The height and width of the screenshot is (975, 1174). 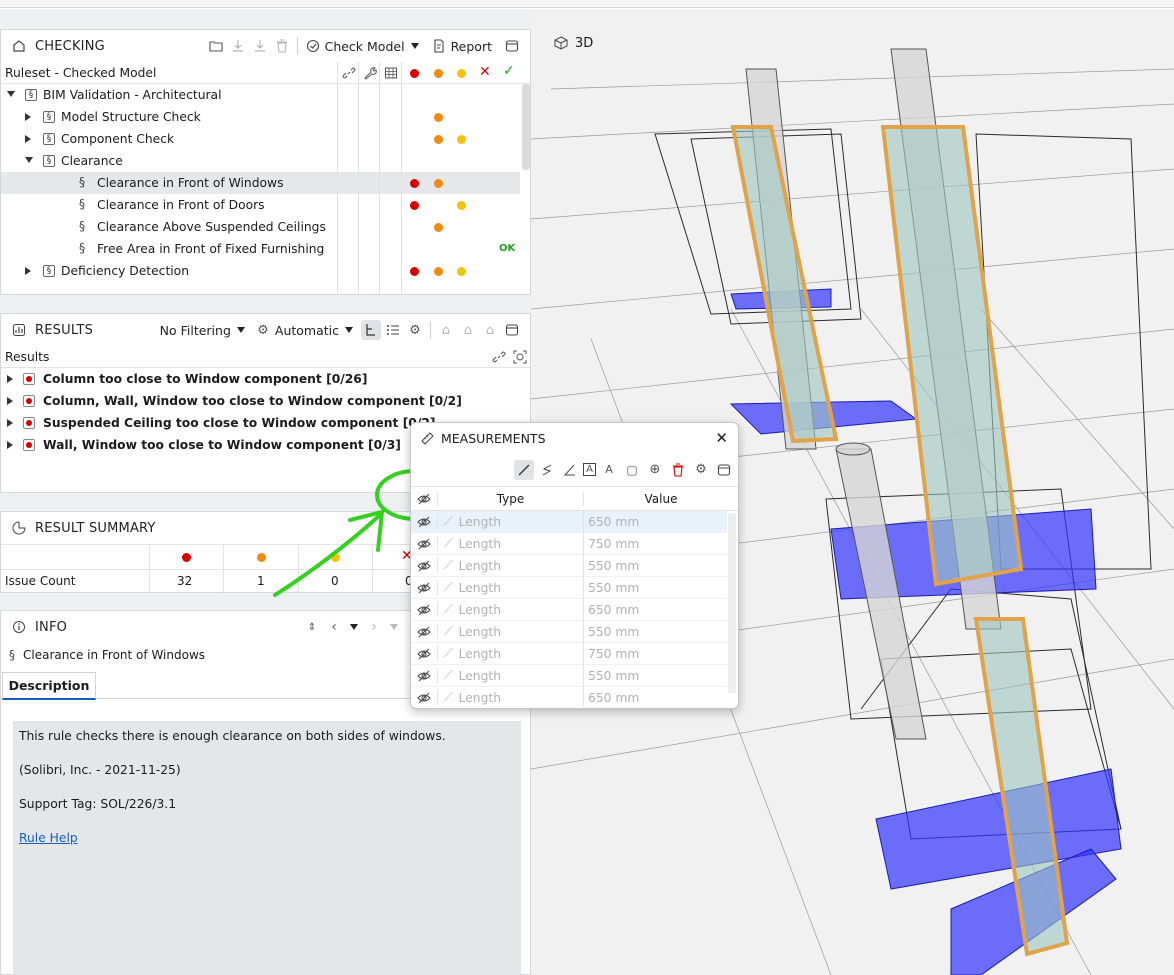 I want to click on ruleset-row: § Clearance in Front of Doors, so click(x=260, y=205).